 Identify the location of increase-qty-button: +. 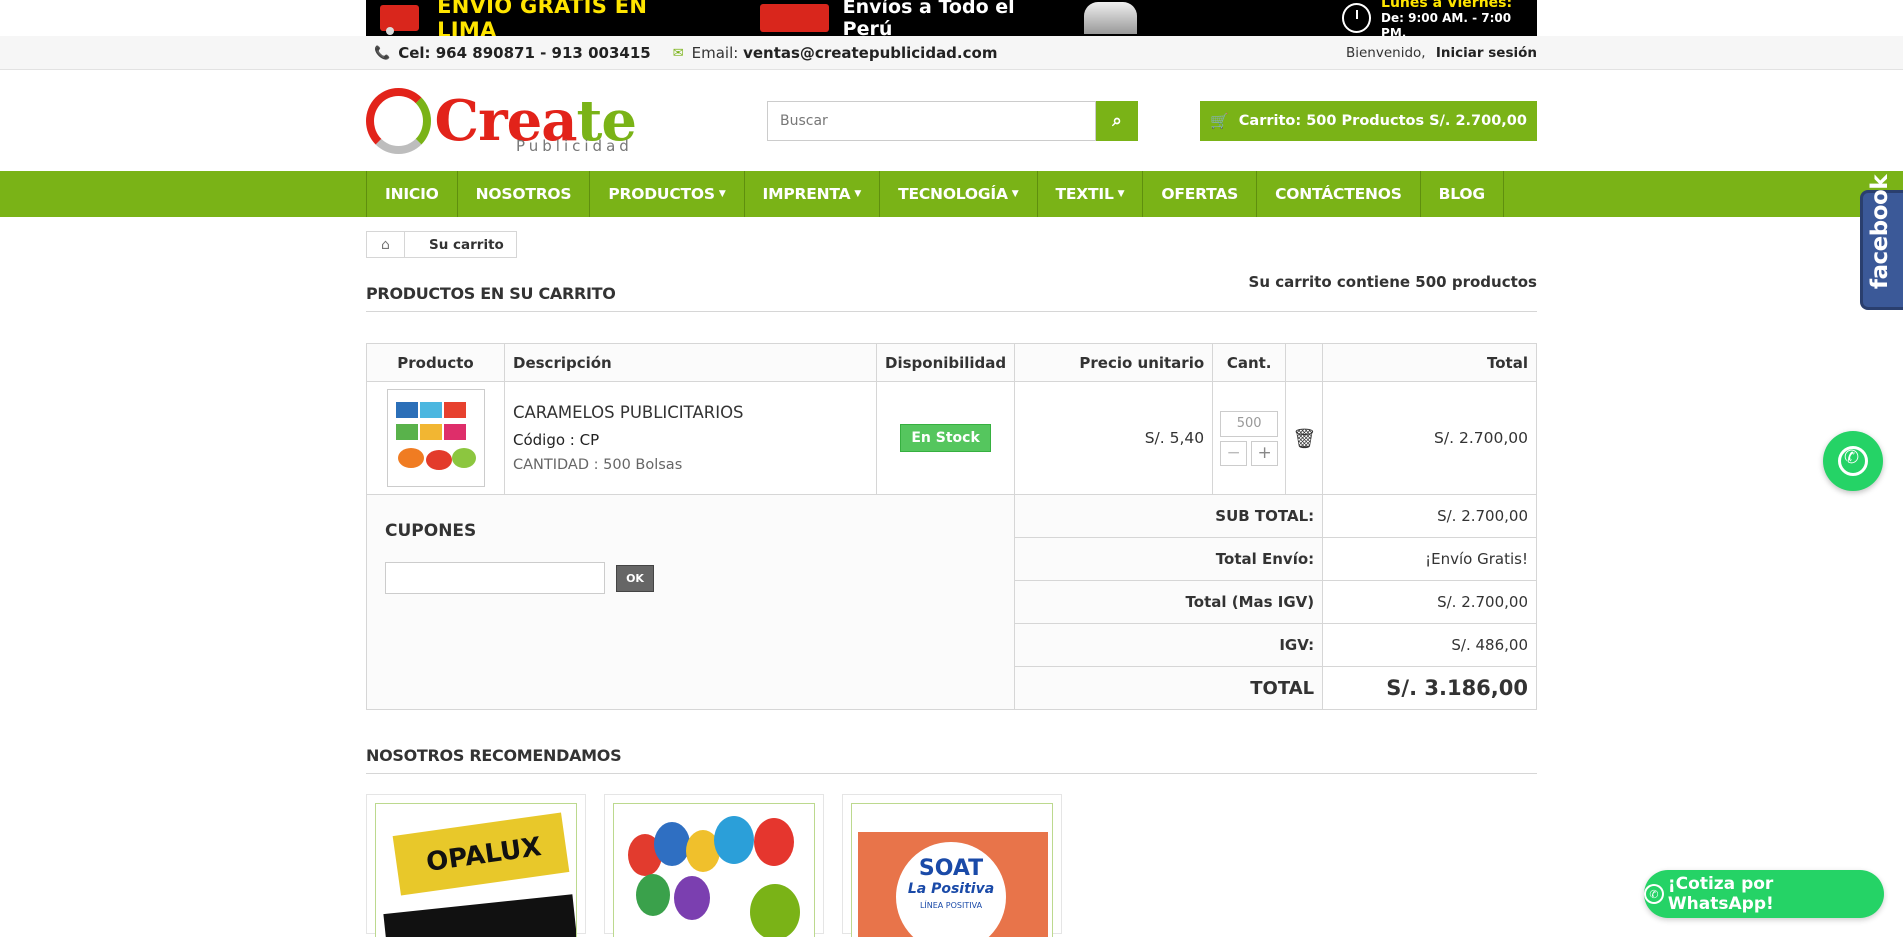
(1265, 453).